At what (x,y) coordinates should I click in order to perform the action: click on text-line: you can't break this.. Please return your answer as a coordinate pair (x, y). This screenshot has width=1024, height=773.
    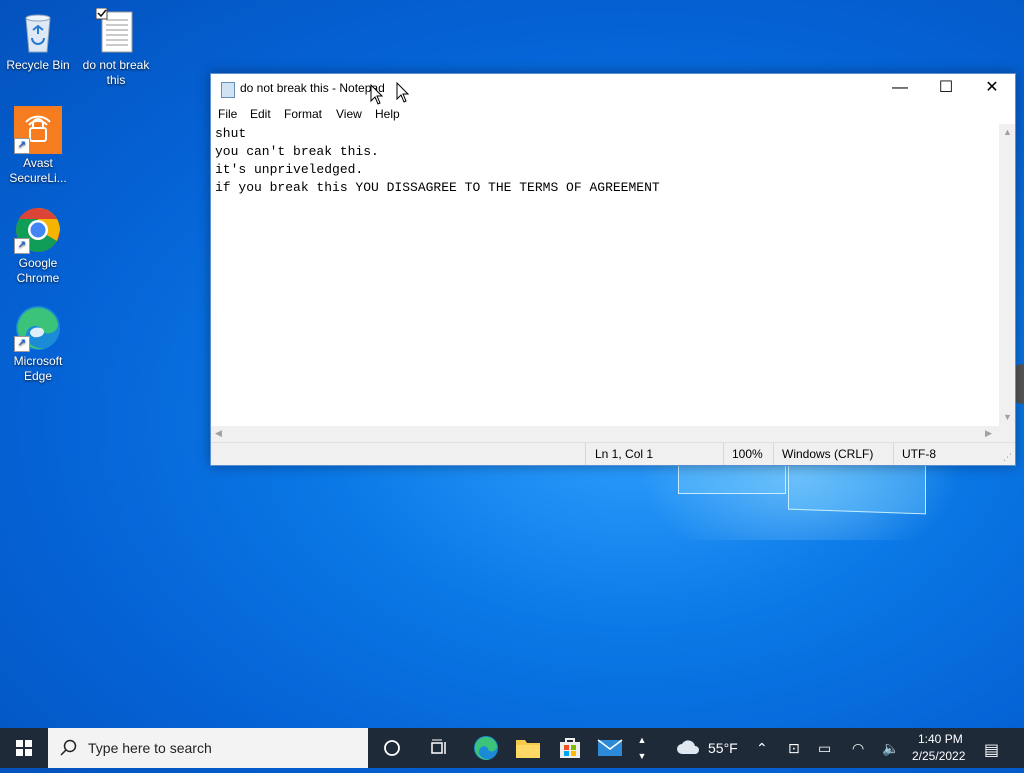
    Looking at the image, I should click on (297, 151).